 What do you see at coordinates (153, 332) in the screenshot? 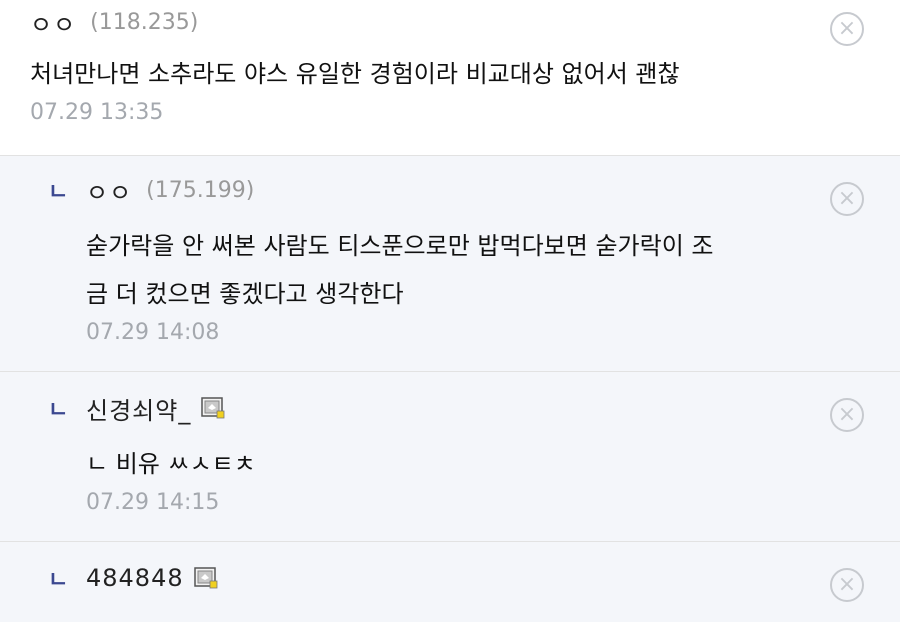
I see `reply-timestamp: 07.29 14:08` at bounding box center [153, 332].